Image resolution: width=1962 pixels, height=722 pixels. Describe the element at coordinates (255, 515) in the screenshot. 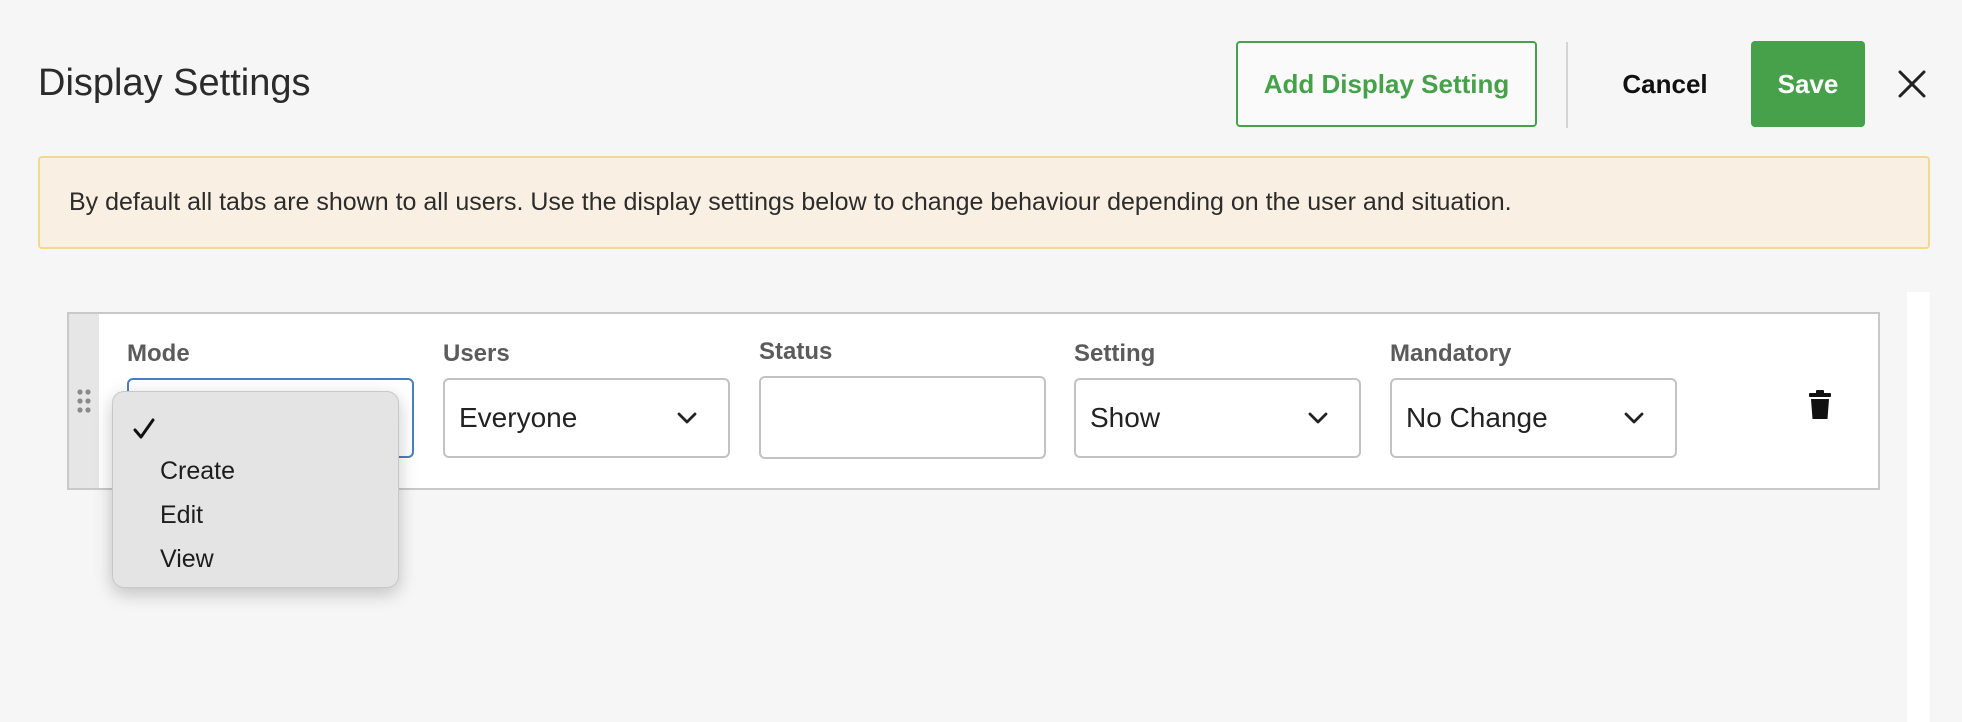

I see `mode-option-edit: Edit` at that location.